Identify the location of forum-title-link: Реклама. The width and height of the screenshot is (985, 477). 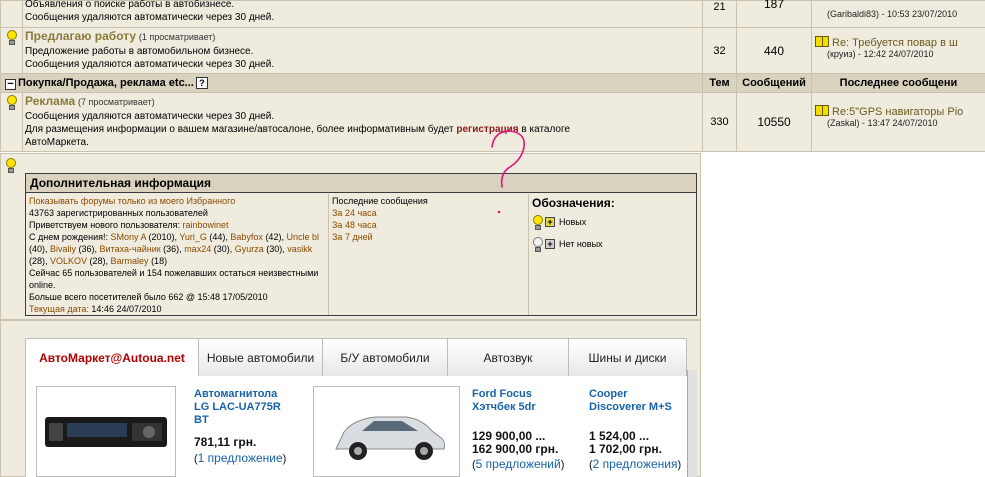
(50, 101).